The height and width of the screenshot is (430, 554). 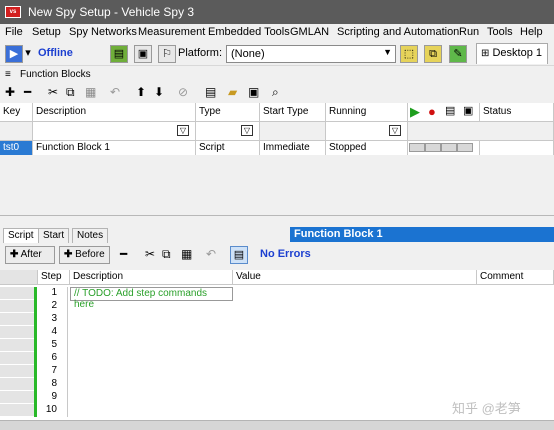 What do you see at coordinates (16, 148) in the screenshot?
I see `cell-key: tst0` at bounding box center [16, 148].